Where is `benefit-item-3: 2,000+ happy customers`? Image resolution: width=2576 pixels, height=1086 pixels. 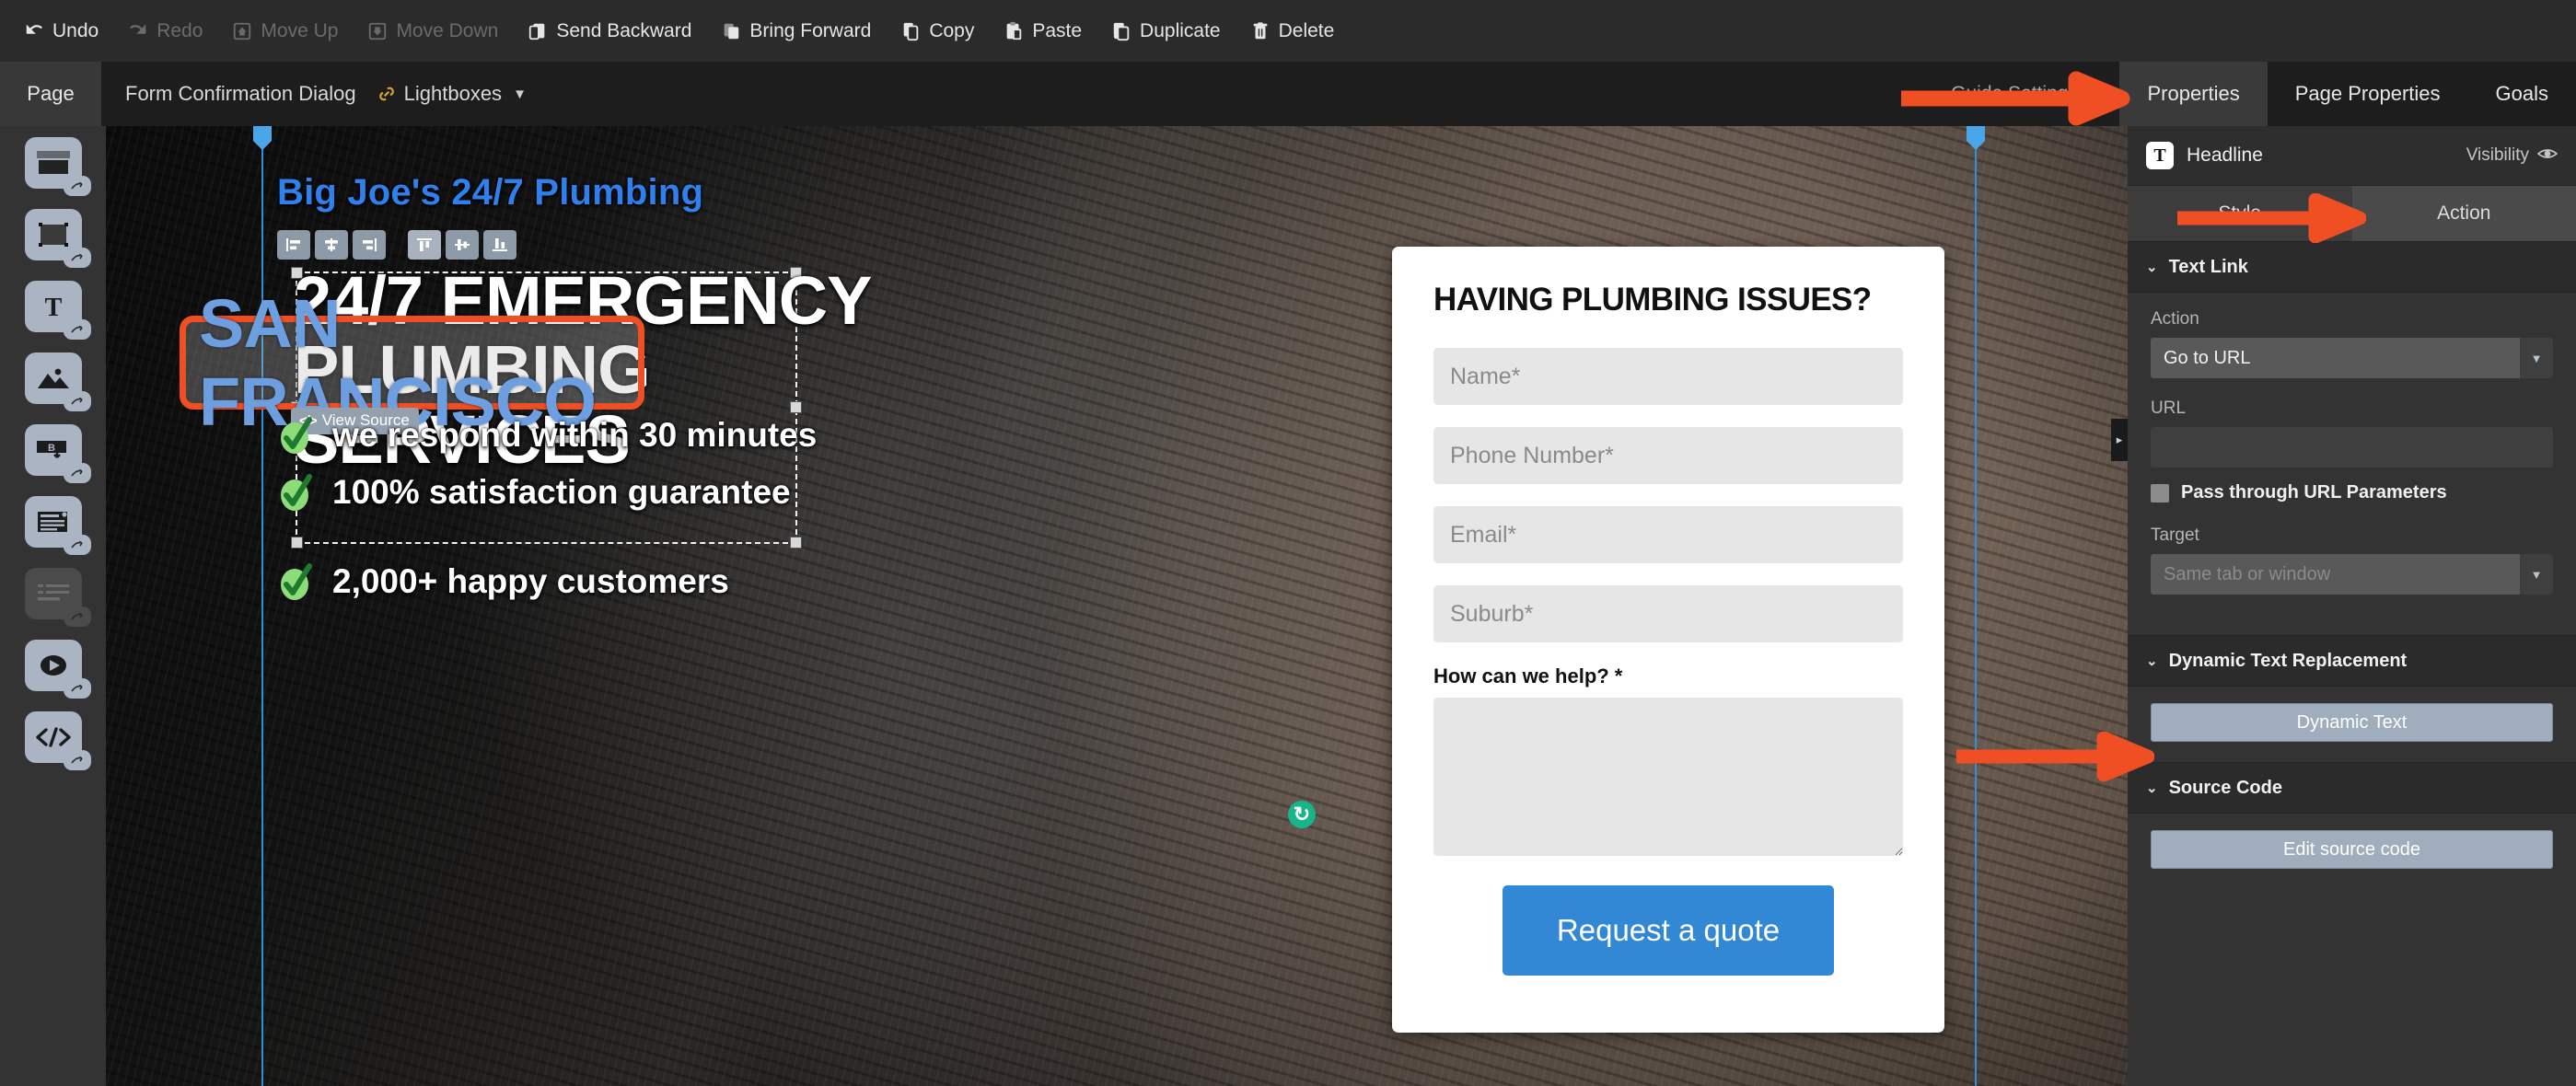
benefit-item-3: 2,000+ happy customers is located at coordinates (503, 581).